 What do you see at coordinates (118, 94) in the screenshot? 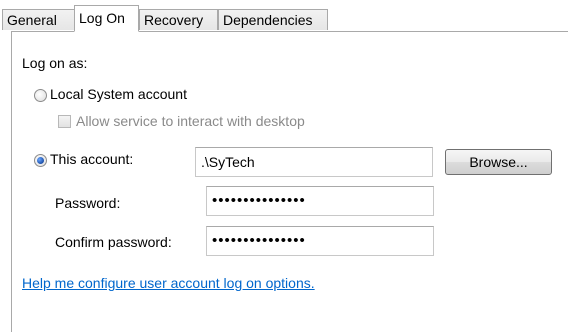
I see `local-system-label: Local System account` at bounding box center [118, 94].